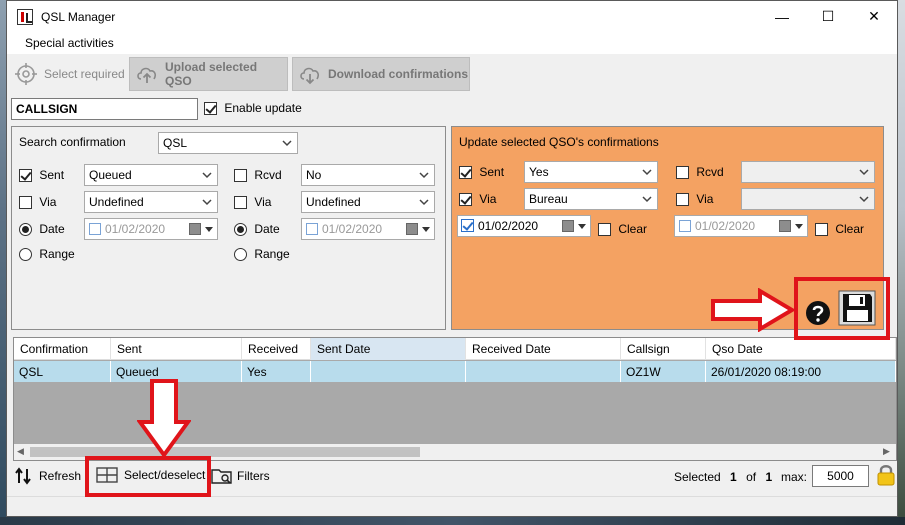 The height and width of the screenshot is (525, 905). I want to click on update-rcvd-select, so click(808, 172).